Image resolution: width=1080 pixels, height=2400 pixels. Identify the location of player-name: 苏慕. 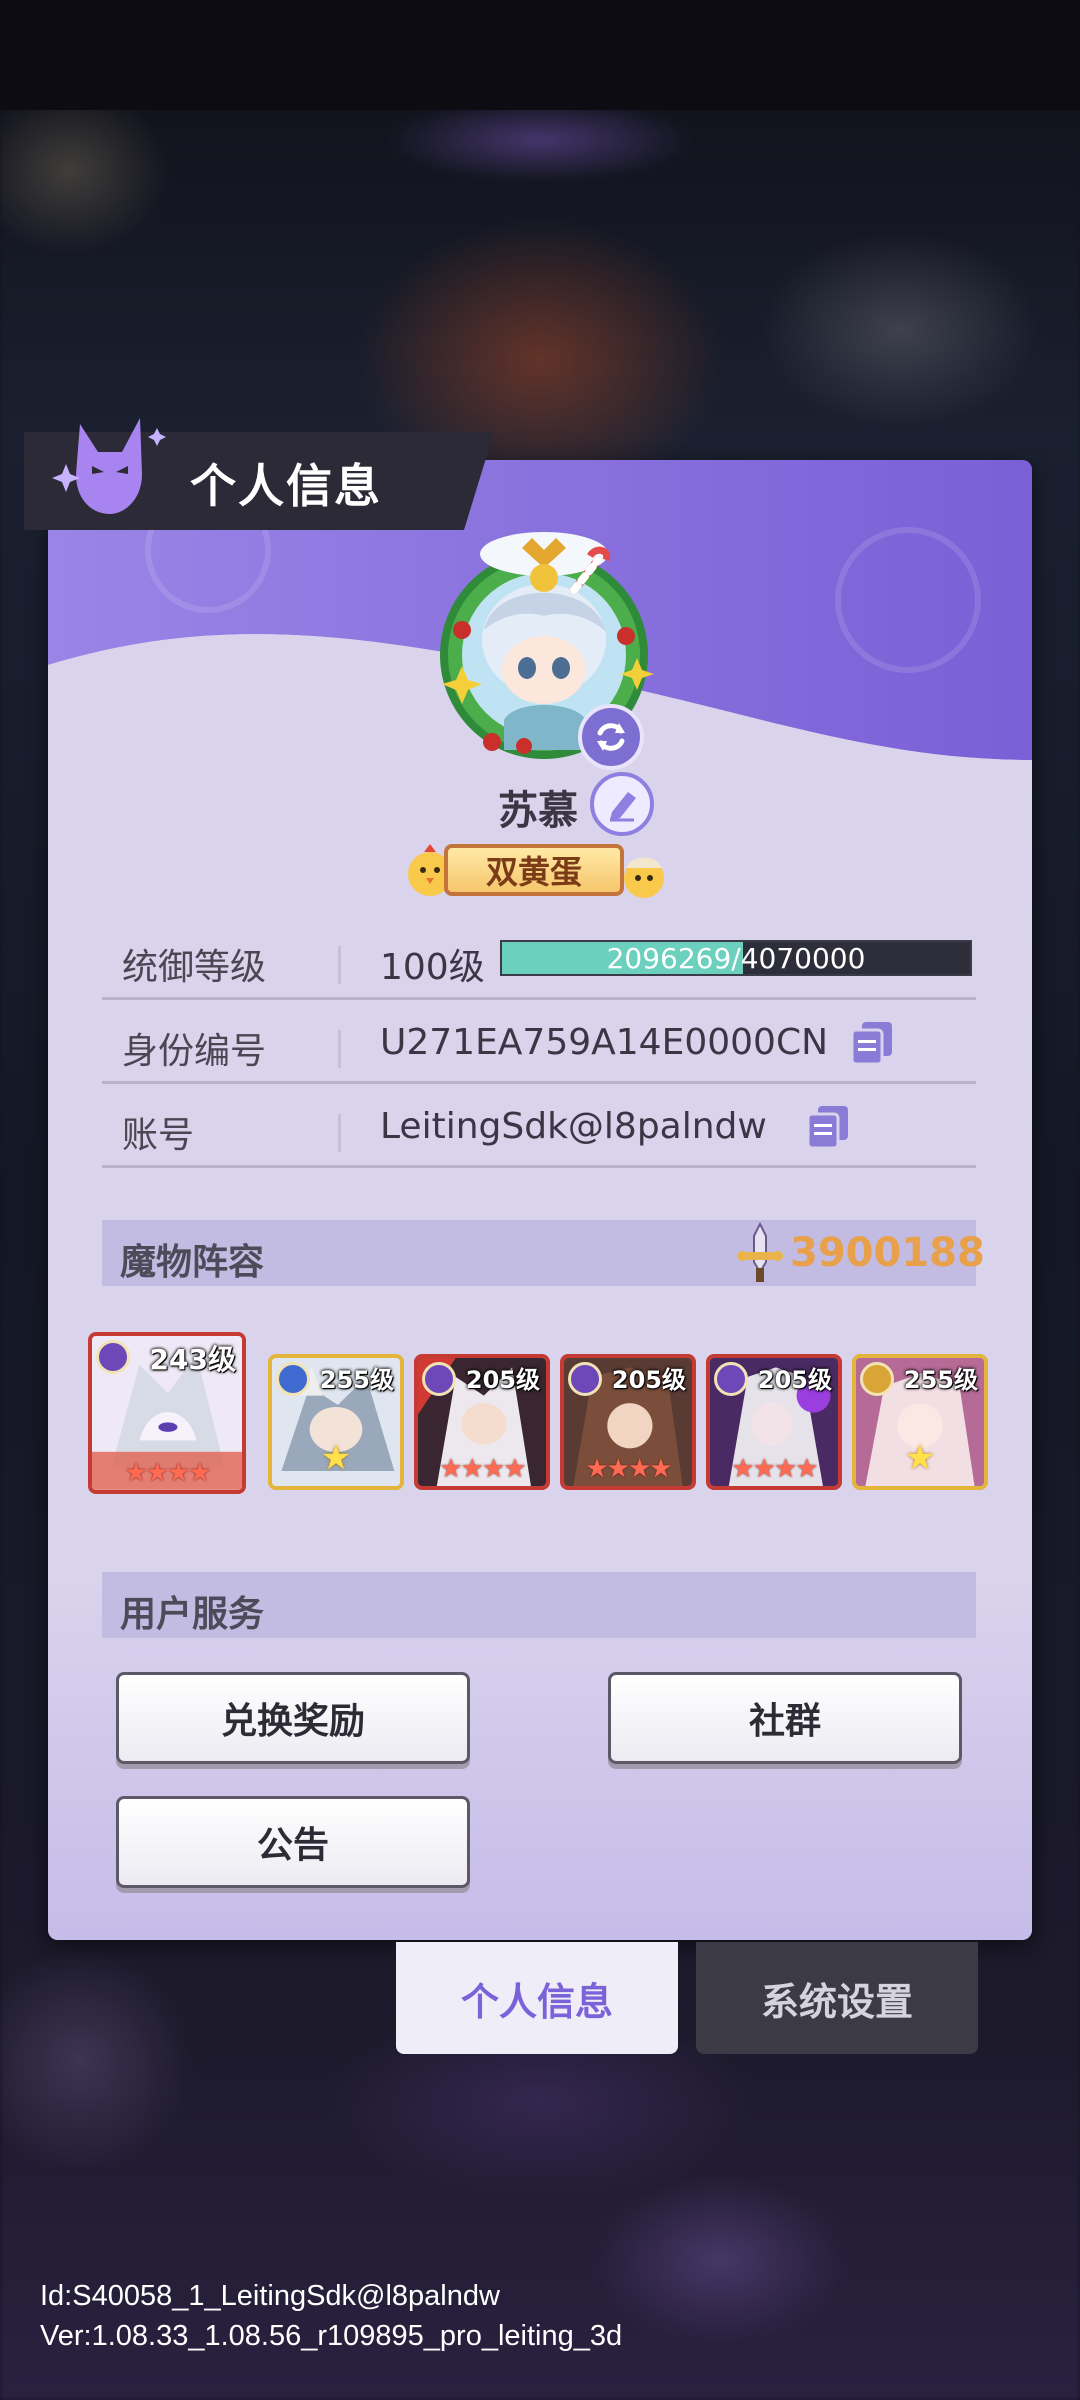
(538, 811).